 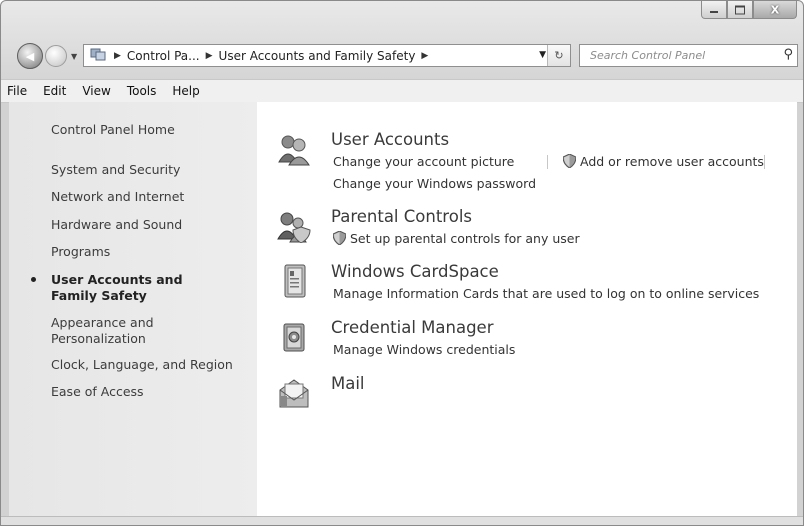 What do you see at coordinates (672, 161) in the screenshot?
I see `link-label: Add or remove user accounts` at bounding box center [672, 161].